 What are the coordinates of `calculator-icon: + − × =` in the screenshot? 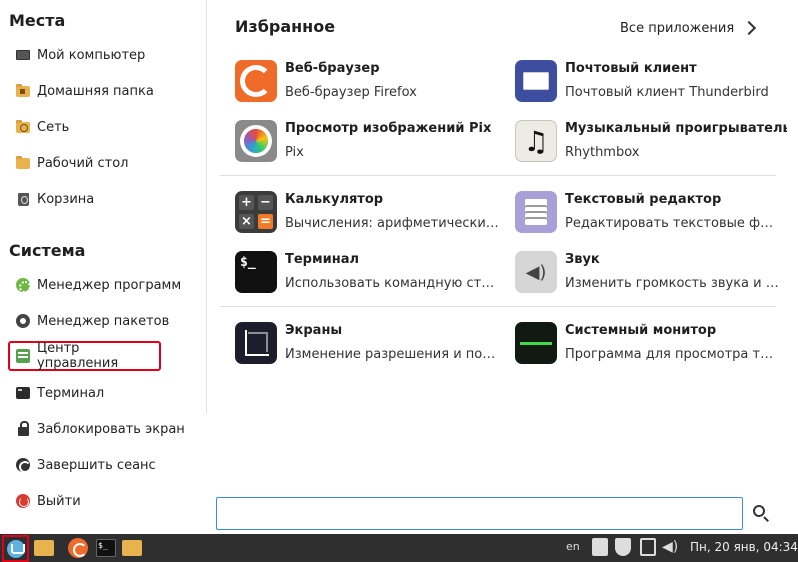 It's located at (256, 212).